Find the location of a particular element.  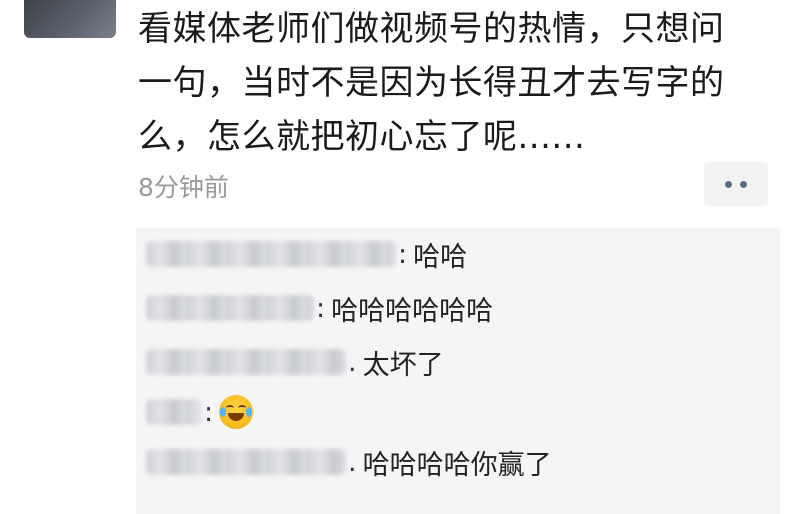

more-button is located at coordinates (736, 184).